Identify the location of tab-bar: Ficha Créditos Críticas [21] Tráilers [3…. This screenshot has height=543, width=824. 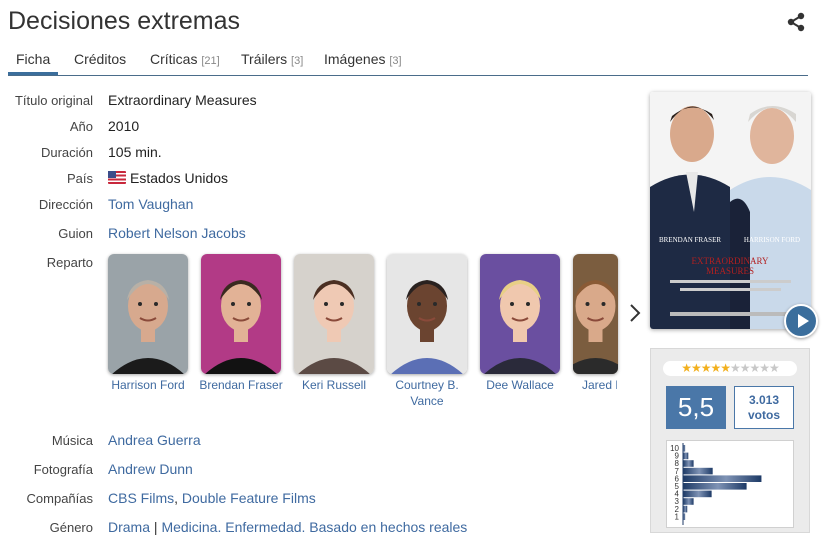
(408, 60).